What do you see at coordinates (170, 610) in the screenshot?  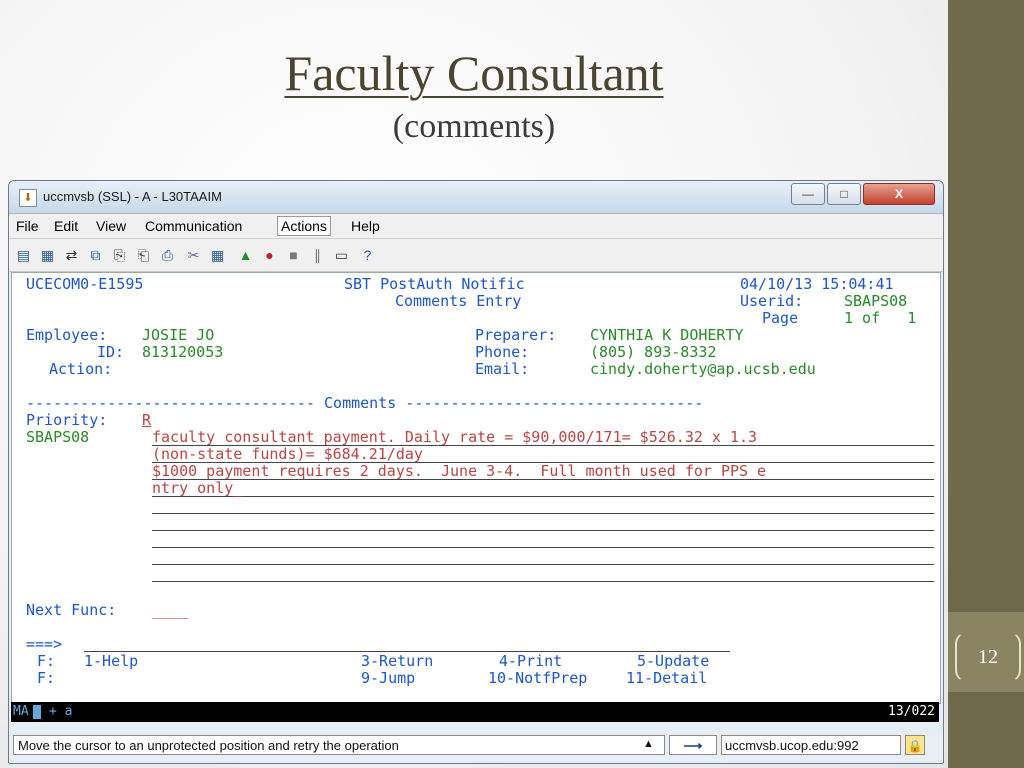 I see `next-func-field: ____` at bounding box center [170, 610].